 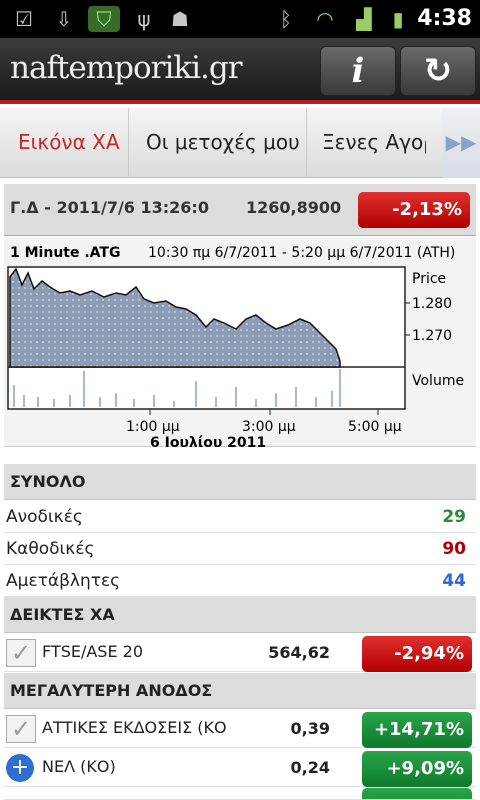 What do you see at coordinates (180, 19) in the screenshot?
I see `android-icon: ☗` at bounding box center [180, 19].